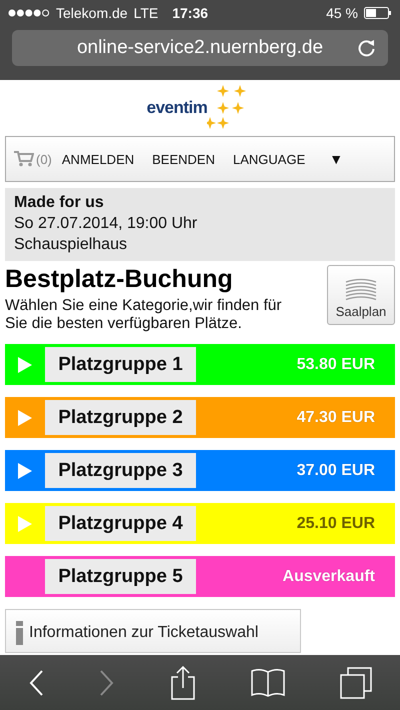  Describe the element at coordinates (200, 470) in the screenshot. I see `category-row: Platzgruppe 3 37.00 EUR` at that location.